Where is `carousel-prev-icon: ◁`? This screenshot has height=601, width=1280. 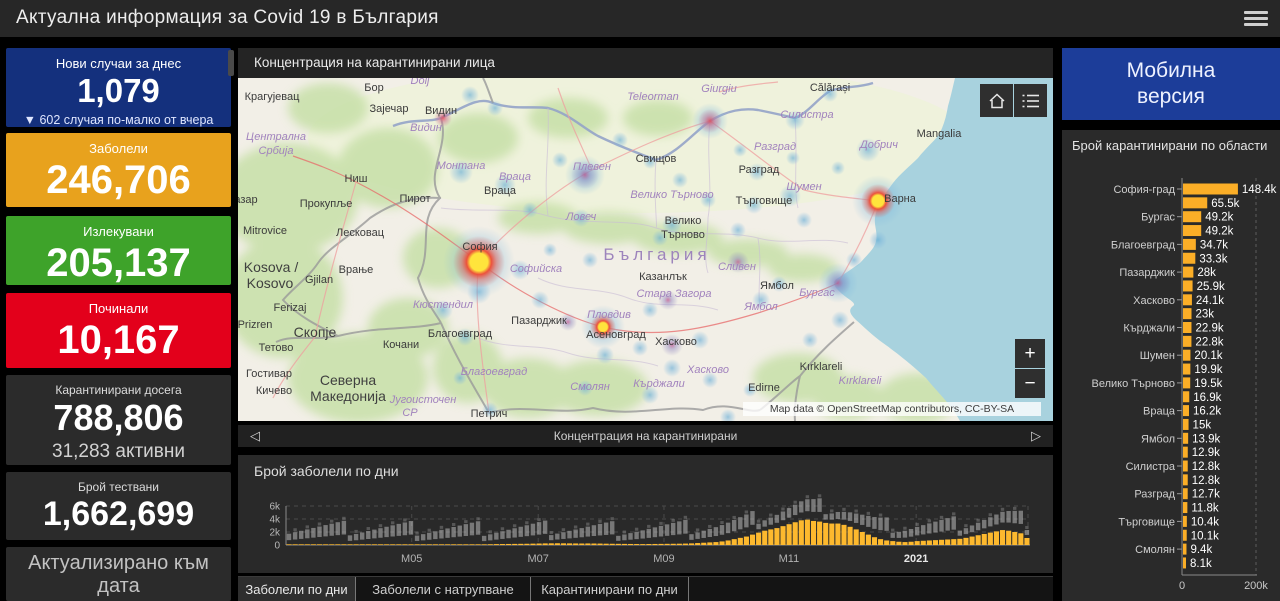
carousel-prev-icon: ◁ is located at coordinates (255, 436).